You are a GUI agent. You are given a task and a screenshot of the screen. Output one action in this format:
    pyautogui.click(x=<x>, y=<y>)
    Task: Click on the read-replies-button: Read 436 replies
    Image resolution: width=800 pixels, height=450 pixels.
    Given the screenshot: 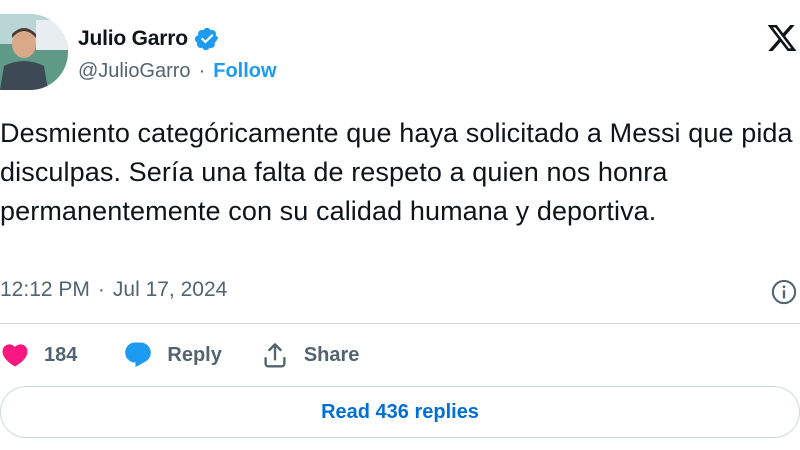 What is the action you would take?
    pyautogui.click(x=400, y=412)
    